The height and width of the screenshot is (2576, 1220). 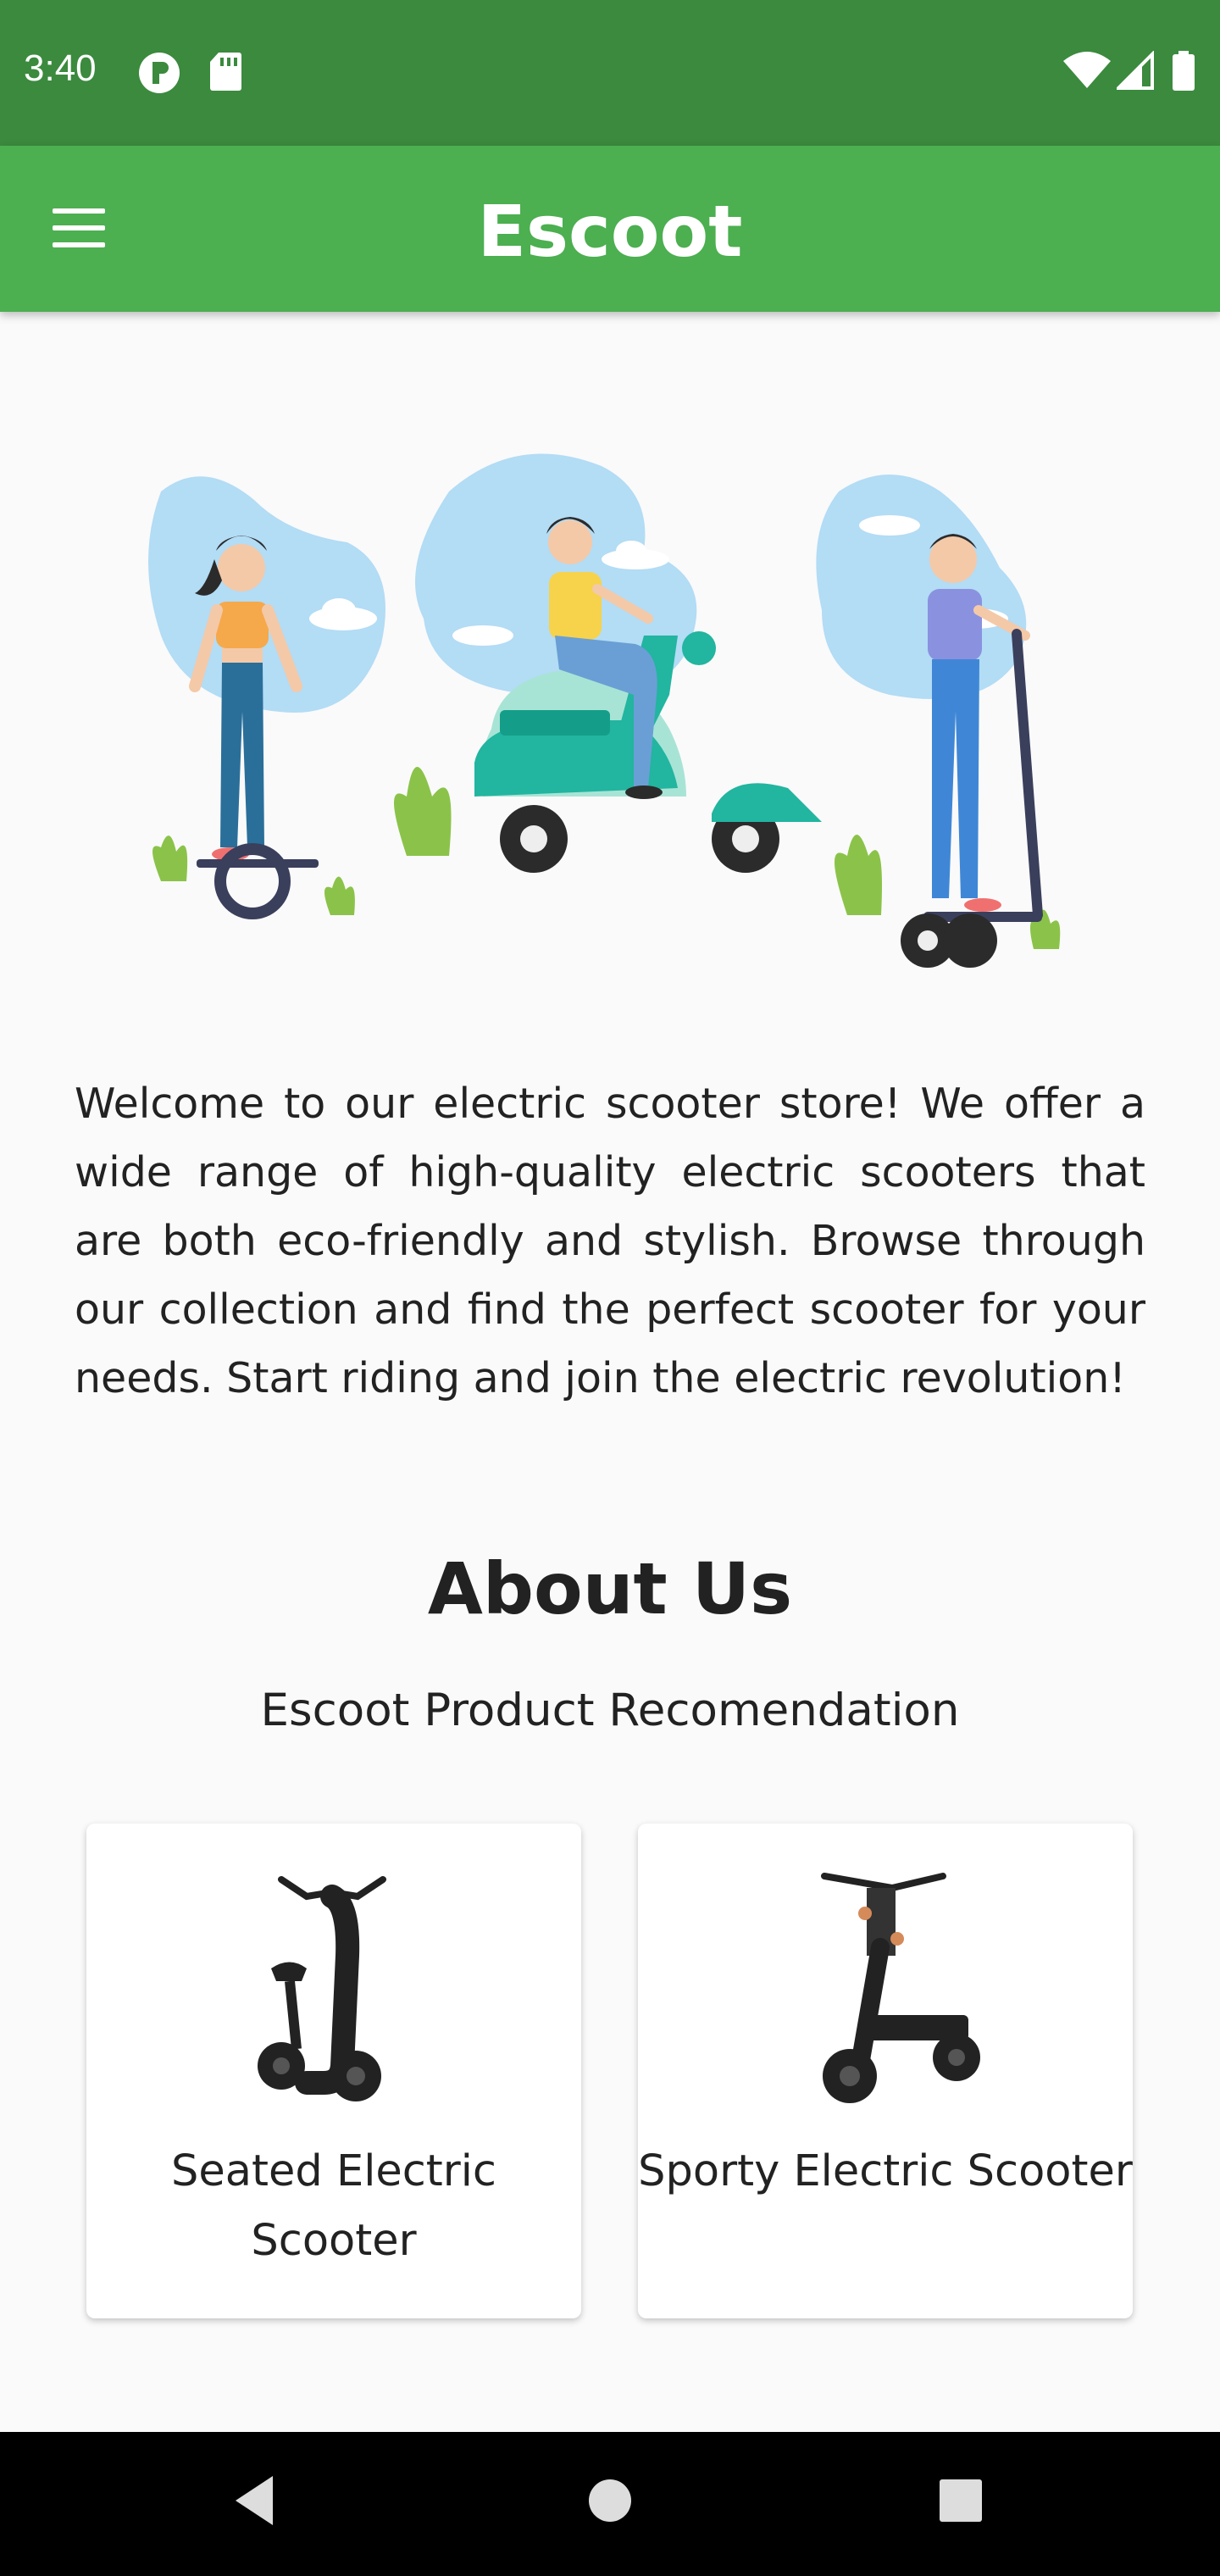 What do you see at coordinates (610, 1588) in the screenshot?
I see `about-title: About Us` at bounding box center [610, 1588].